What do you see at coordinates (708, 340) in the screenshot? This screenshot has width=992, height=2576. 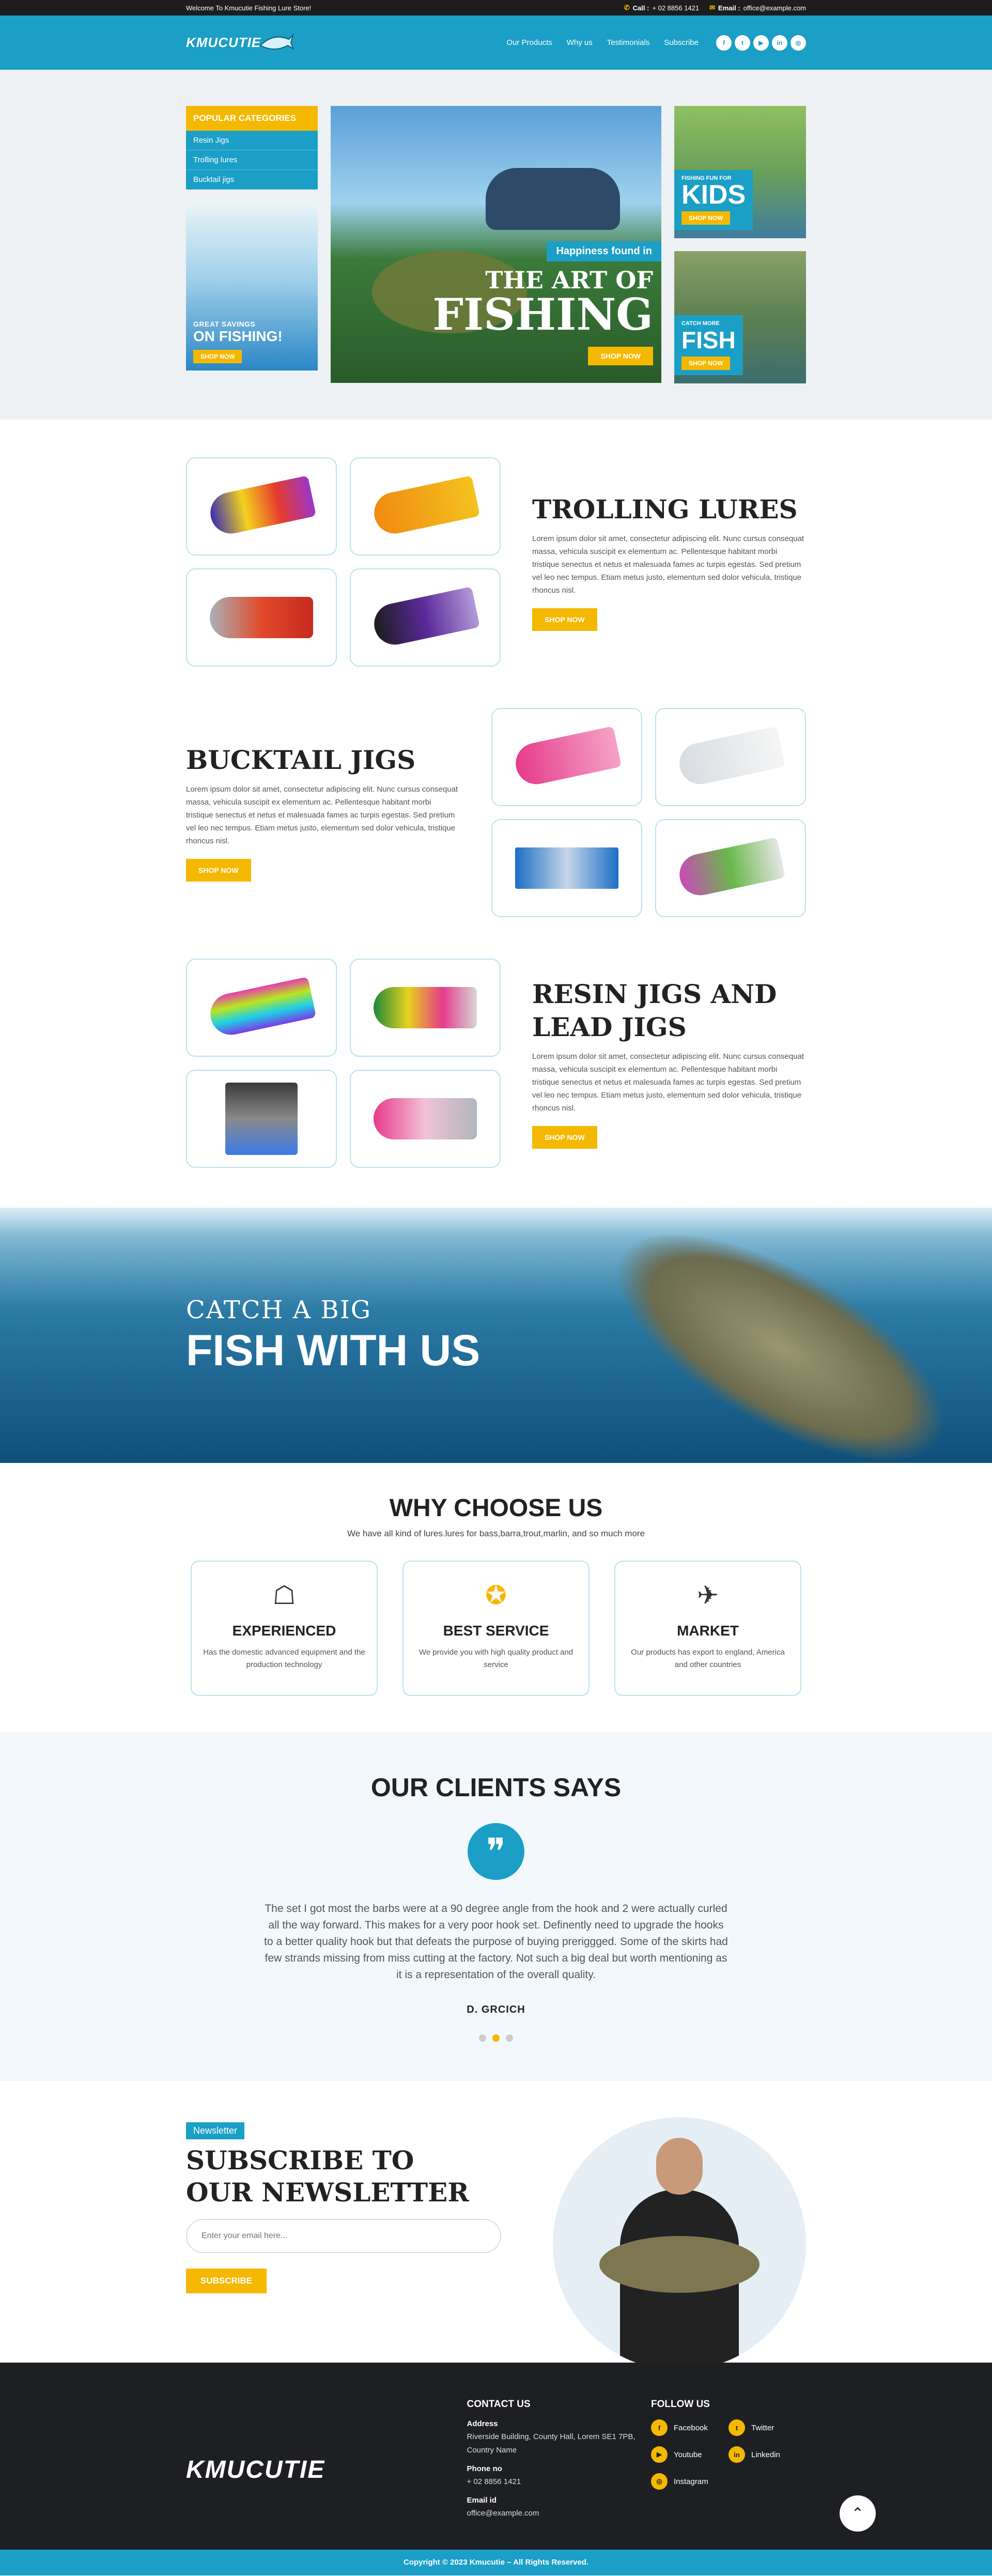 I see `catch-big: FISH` at bounding box center [708, 340].